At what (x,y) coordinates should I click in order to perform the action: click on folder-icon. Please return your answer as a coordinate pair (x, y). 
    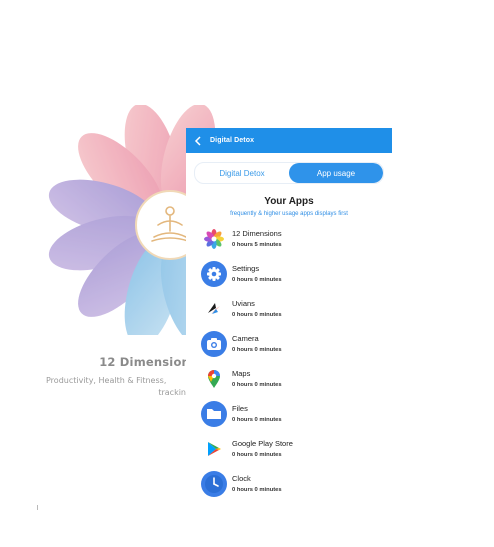
    Looking at the image, I should click on (214, 413).